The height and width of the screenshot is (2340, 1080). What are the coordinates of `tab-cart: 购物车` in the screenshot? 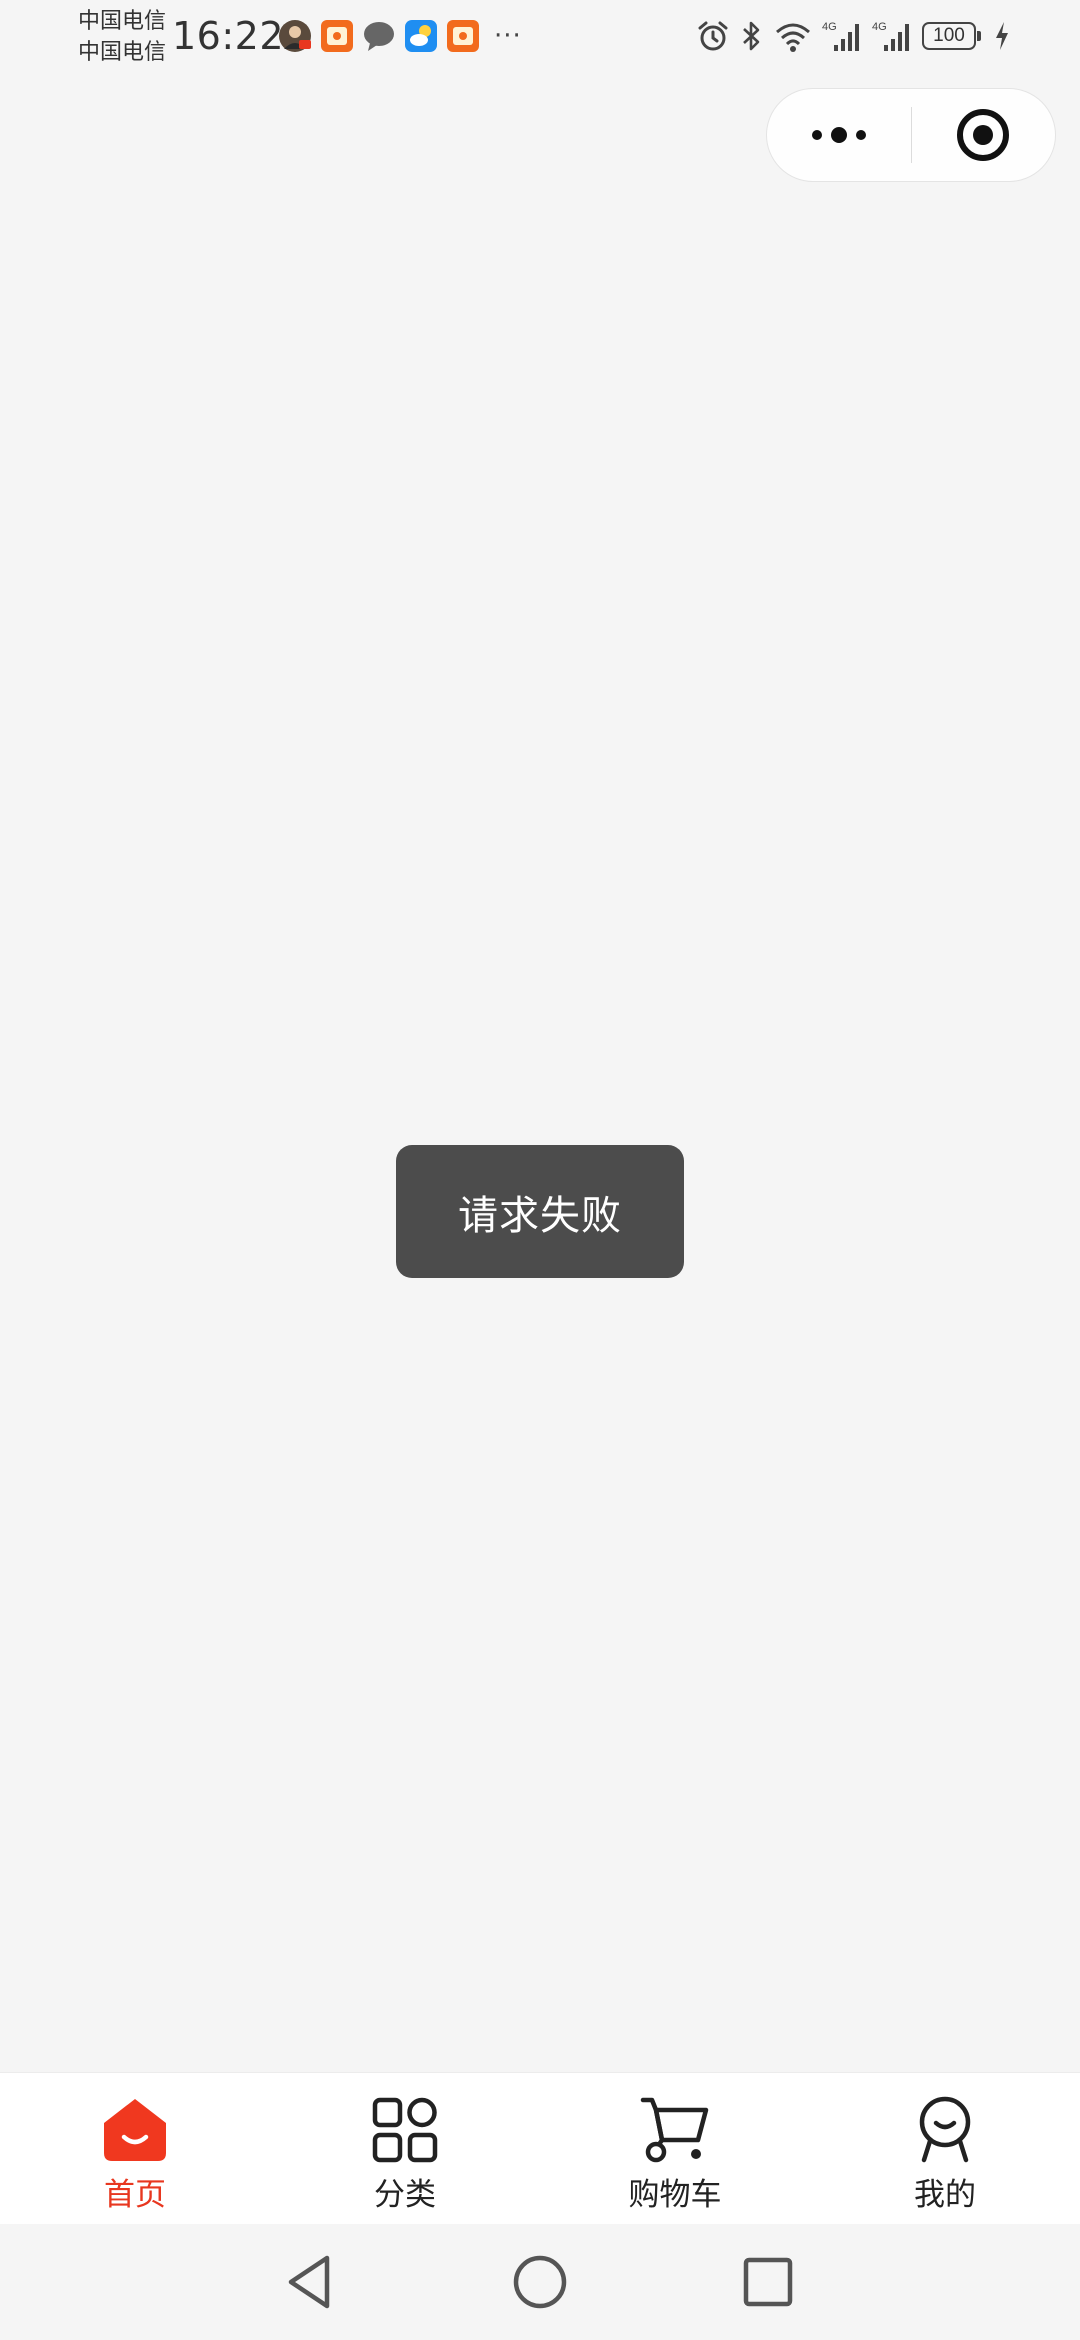 It's located at (675, 2149).